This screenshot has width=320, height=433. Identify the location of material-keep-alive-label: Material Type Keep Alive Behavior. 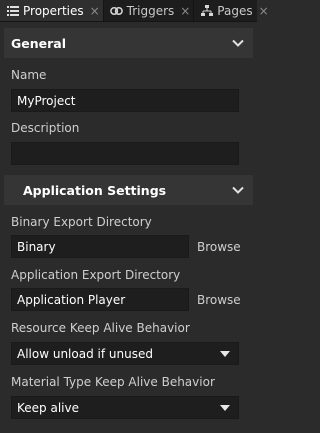
(113, 382).